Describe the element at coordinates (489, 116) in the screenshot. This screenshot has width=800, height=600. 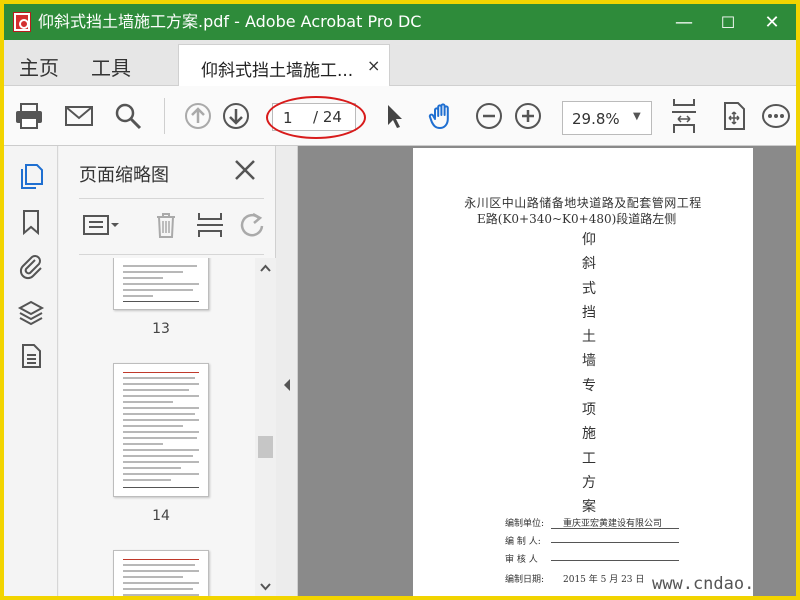
I see `zoom-out-icon` at that location.